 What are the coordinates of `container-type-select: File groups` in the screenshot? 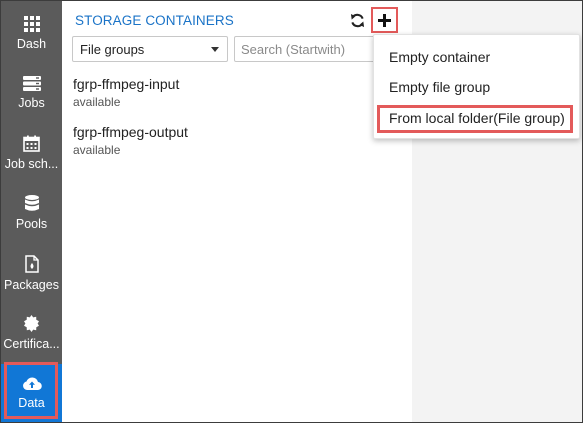 It's located at (150, 49).